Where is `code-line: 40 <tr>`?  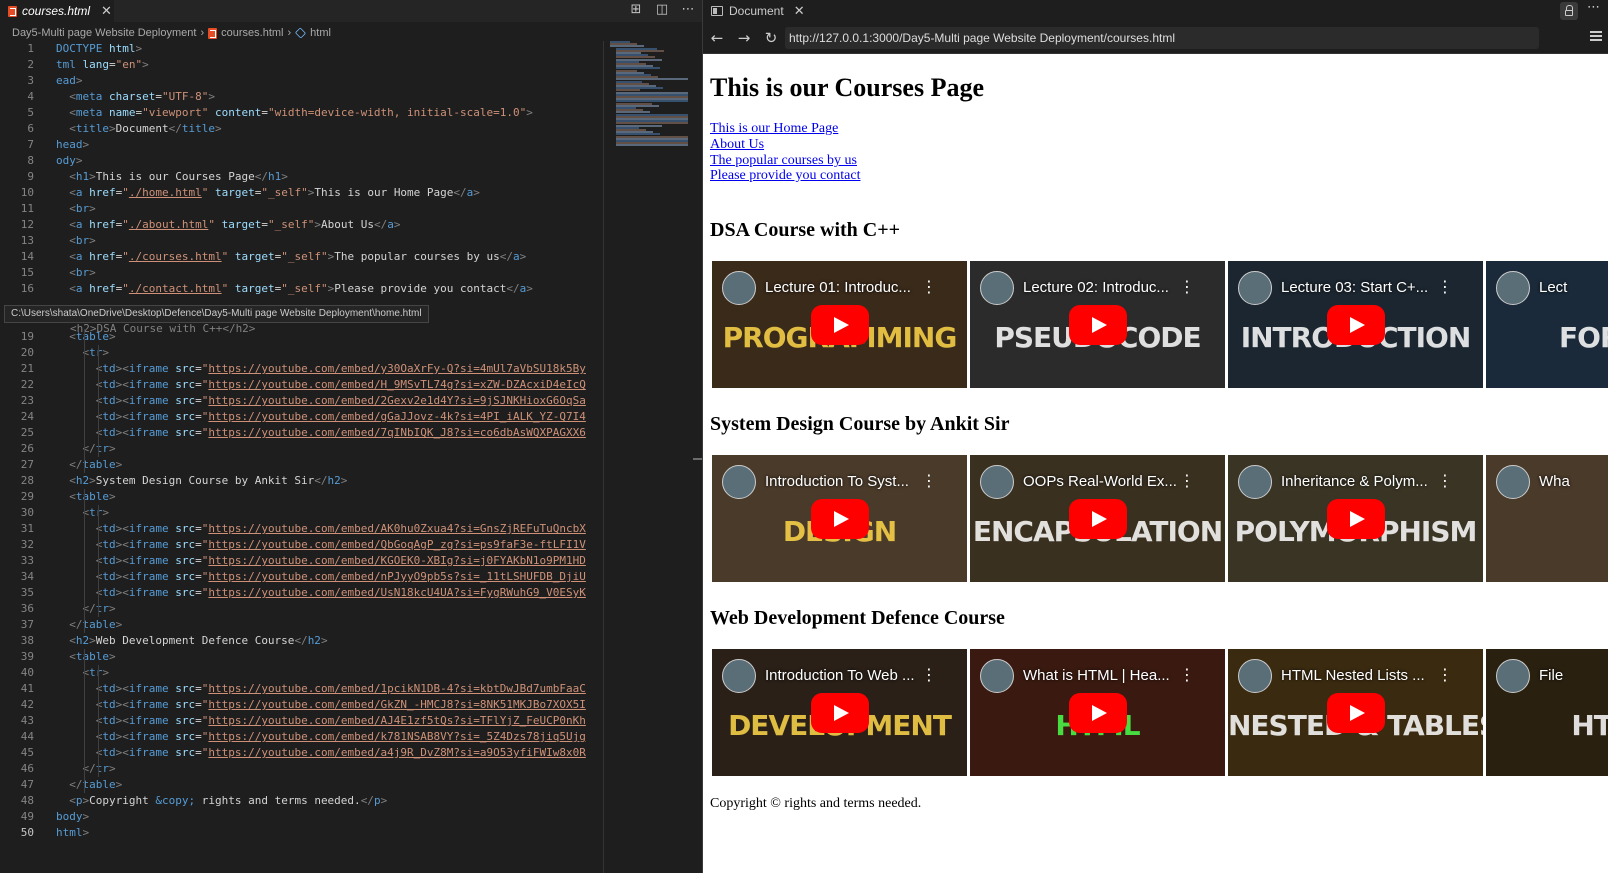 code-line: 40 <tr> is located at coordinates (301, 673).